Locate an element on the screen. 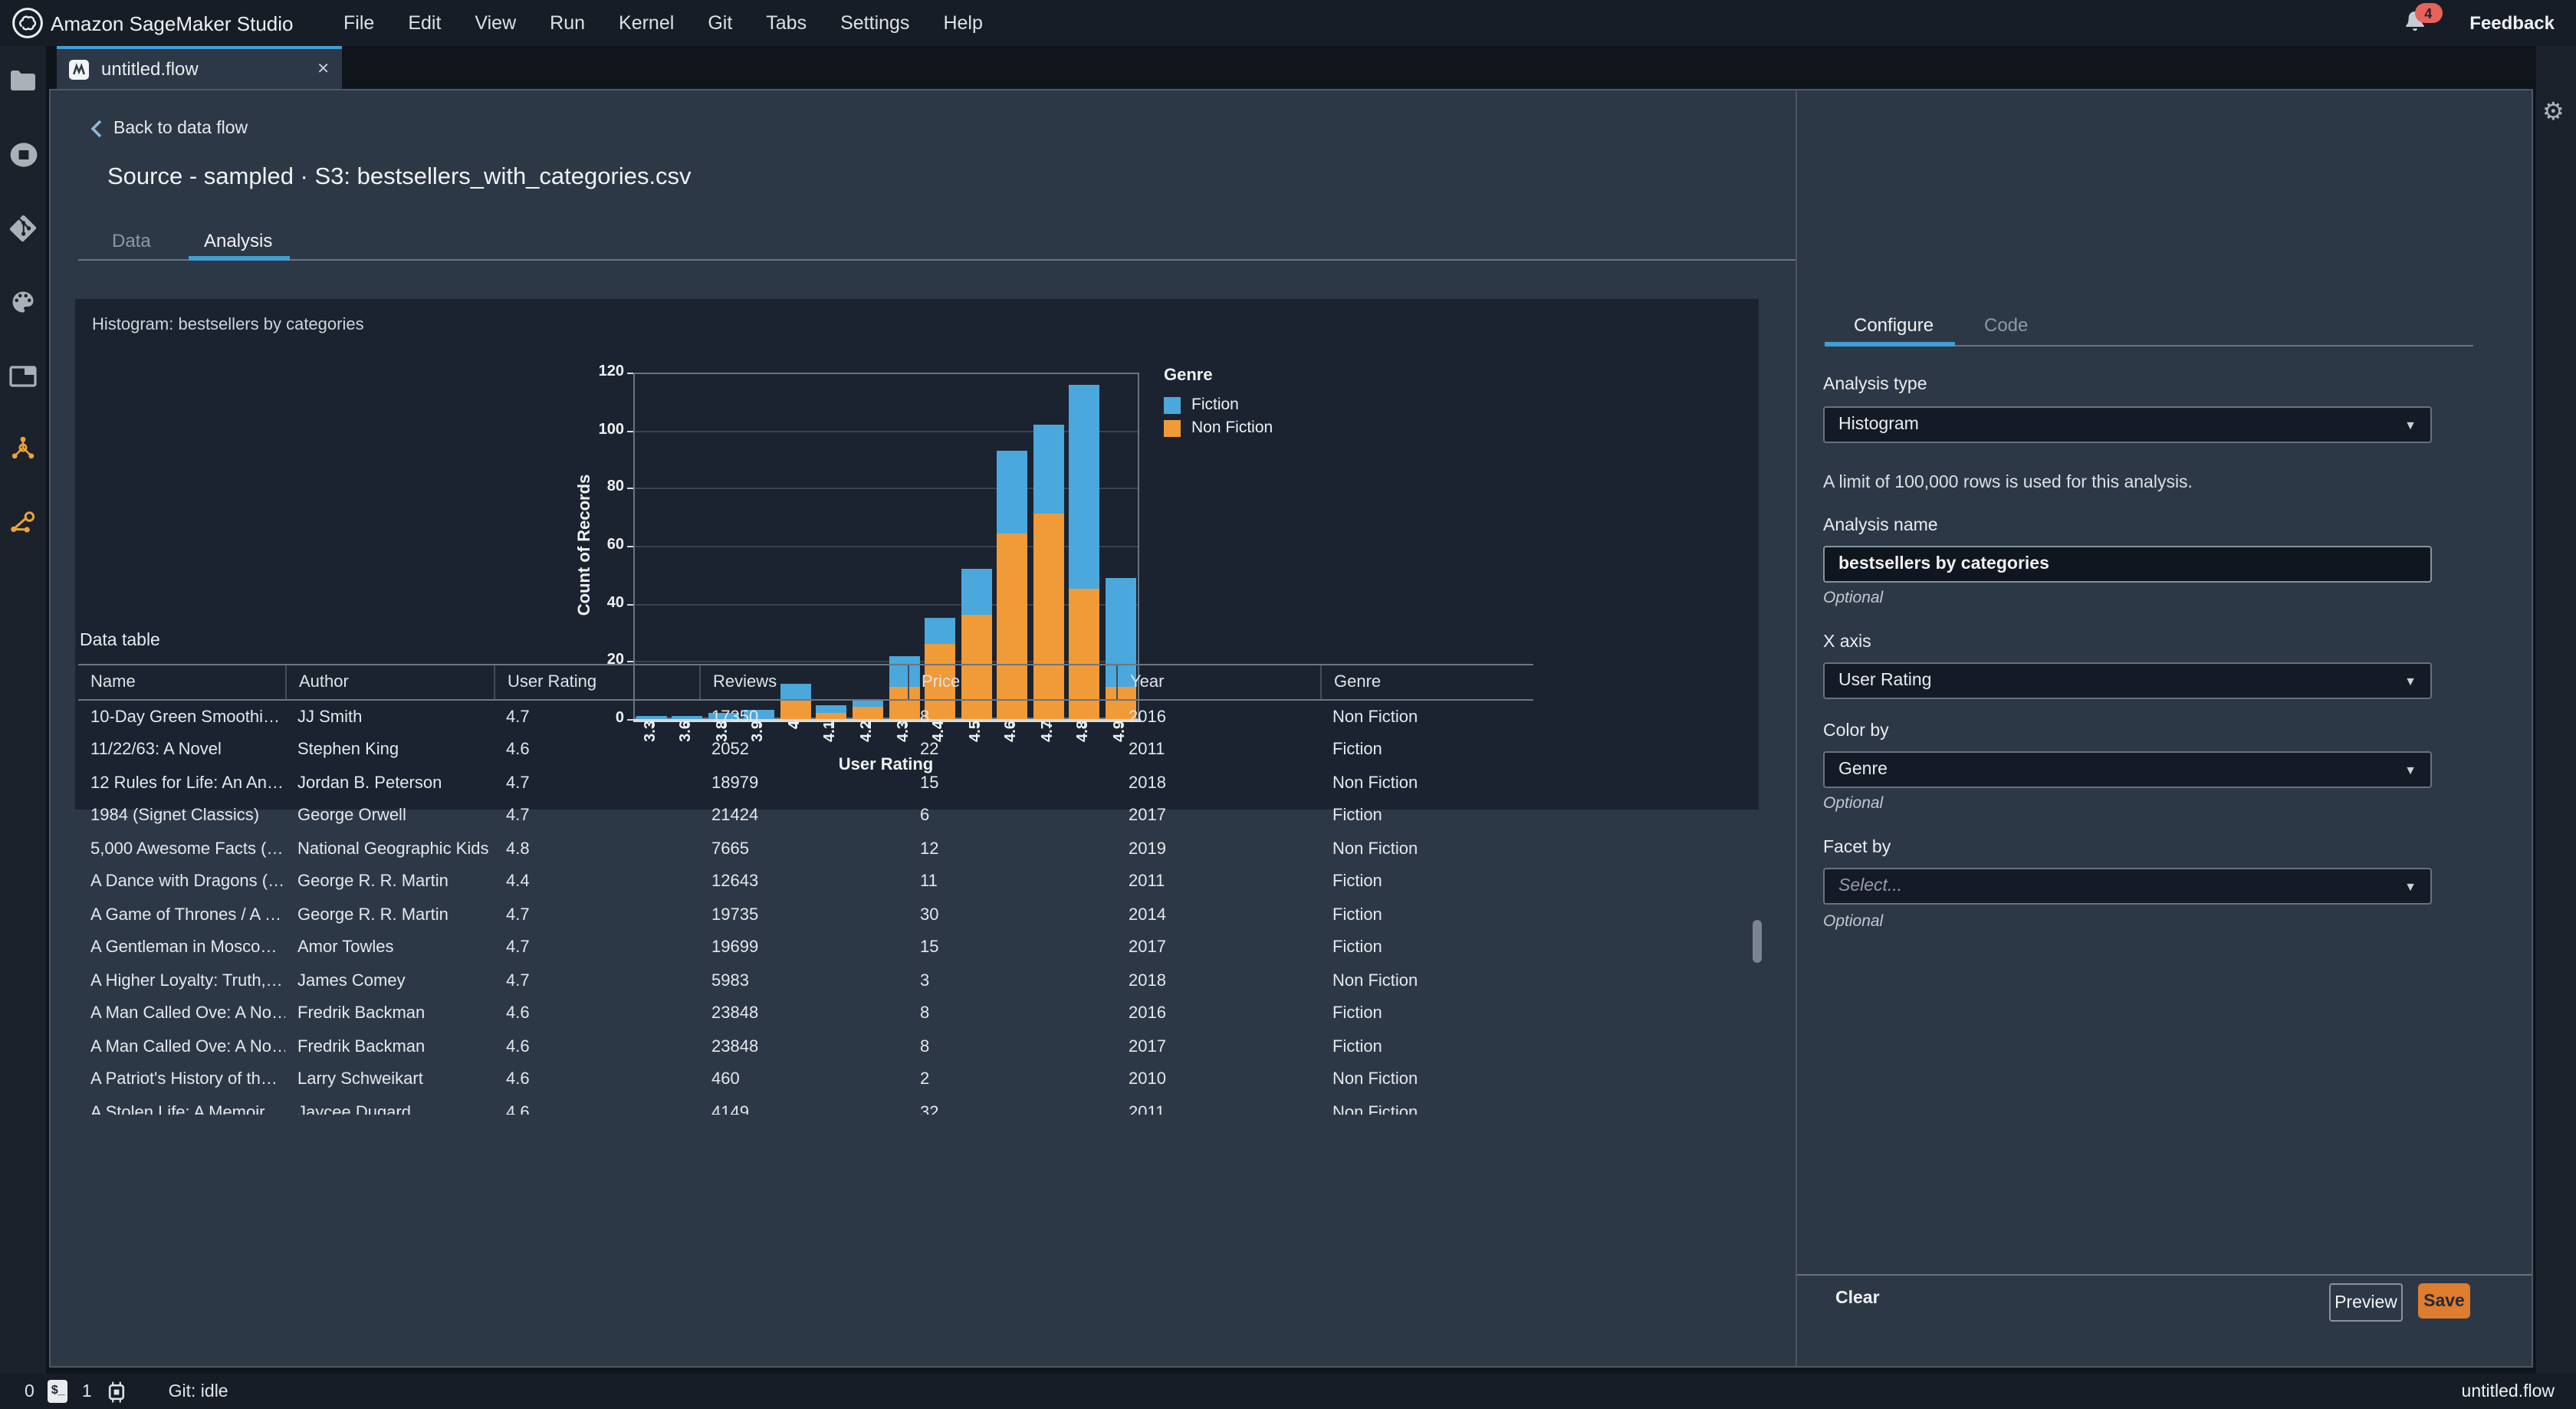  tab-configure: Configure is located at coordinates (1894, 325).